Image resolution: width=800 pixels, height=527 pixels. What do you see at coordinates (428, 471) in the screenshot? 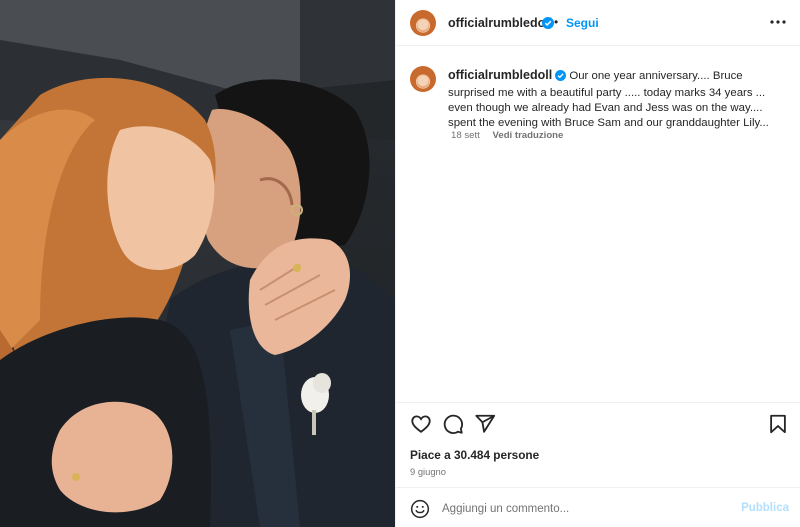
I see `post-date: 9 giugno` at bounding box center [428, 471].